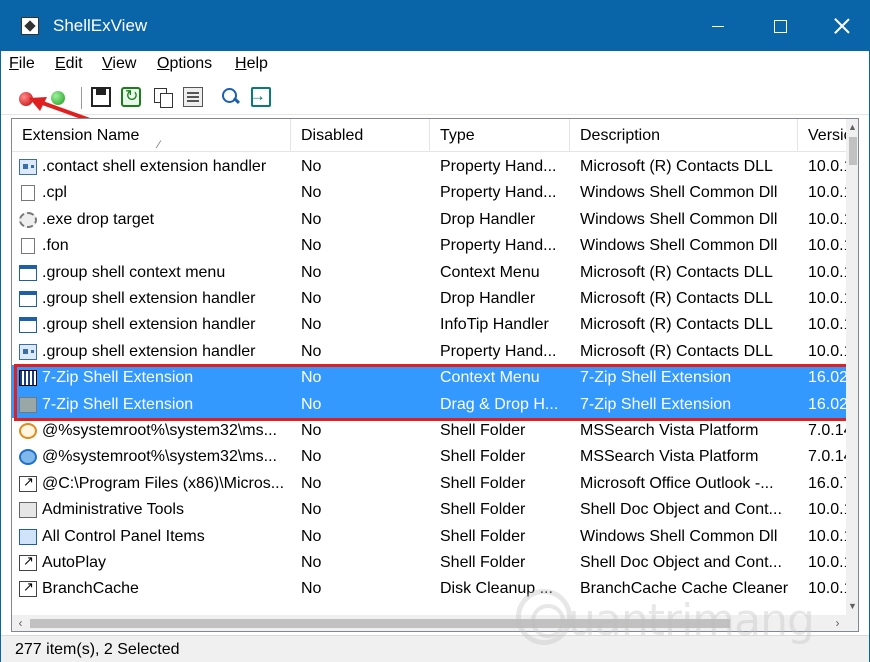 This screenshot has height=662, width=870. I want to click on cell-extension-name: All Control Panel Items, so click(123, 536).